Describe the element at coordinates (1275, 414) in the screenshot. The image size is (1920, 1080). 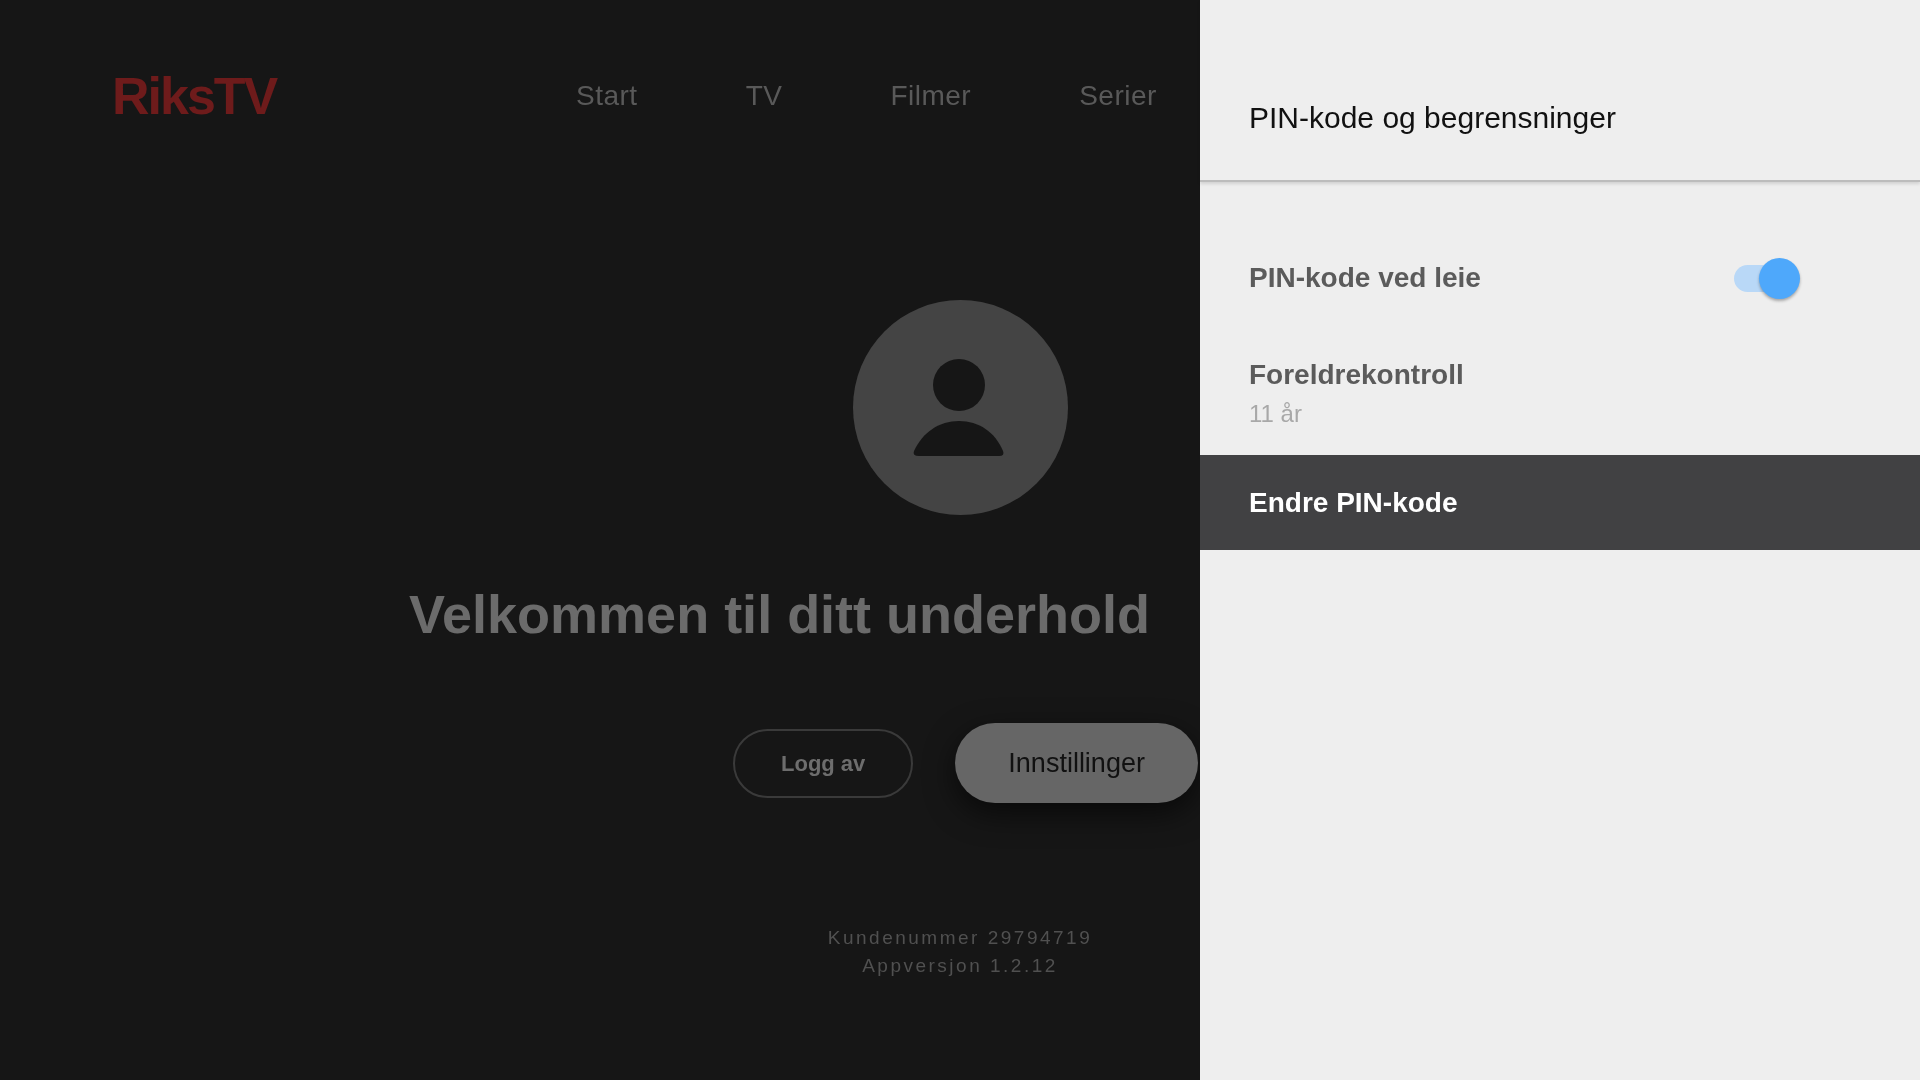
I see `menu-item-value: 11 år` at that location.